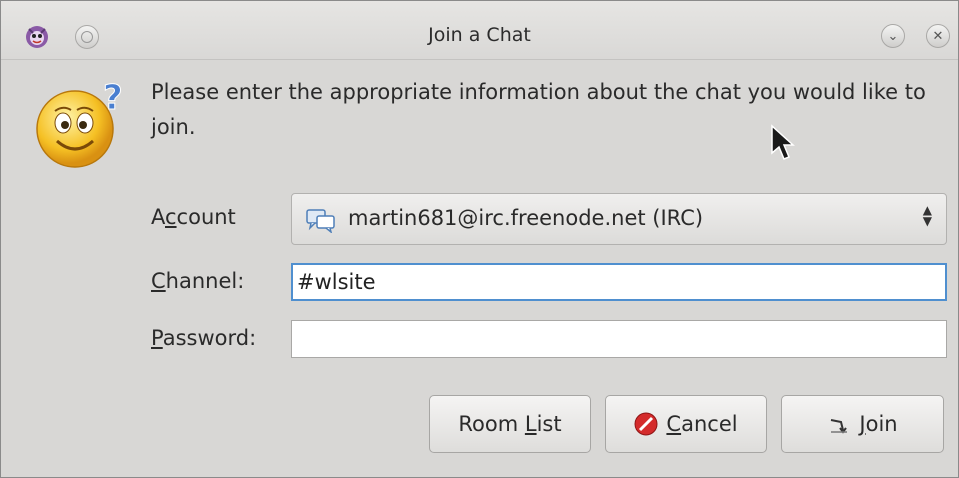  What do you see at coordinates (927, 215) in the screenshot?
I see `updown-arrow-icon: ▲ ▼` at bounding box center [927, 215].